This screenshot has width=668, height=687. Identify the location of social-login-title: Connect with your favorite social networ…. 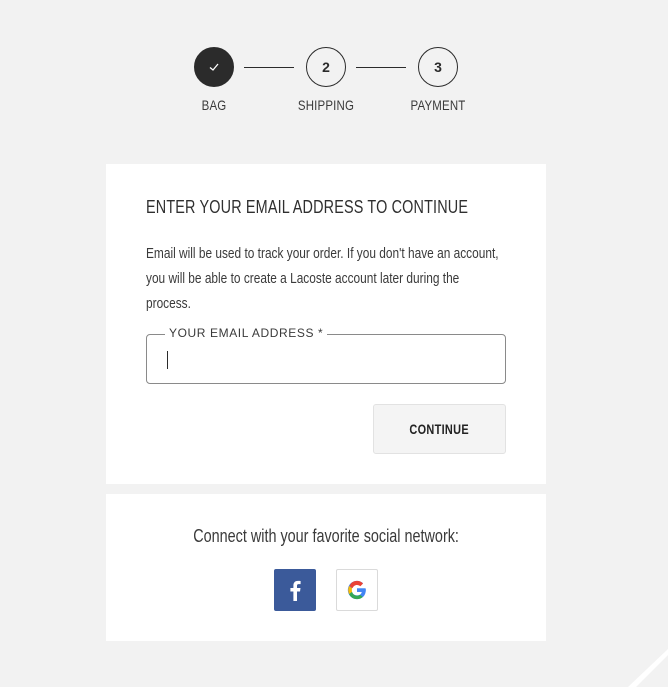
(326, 536).